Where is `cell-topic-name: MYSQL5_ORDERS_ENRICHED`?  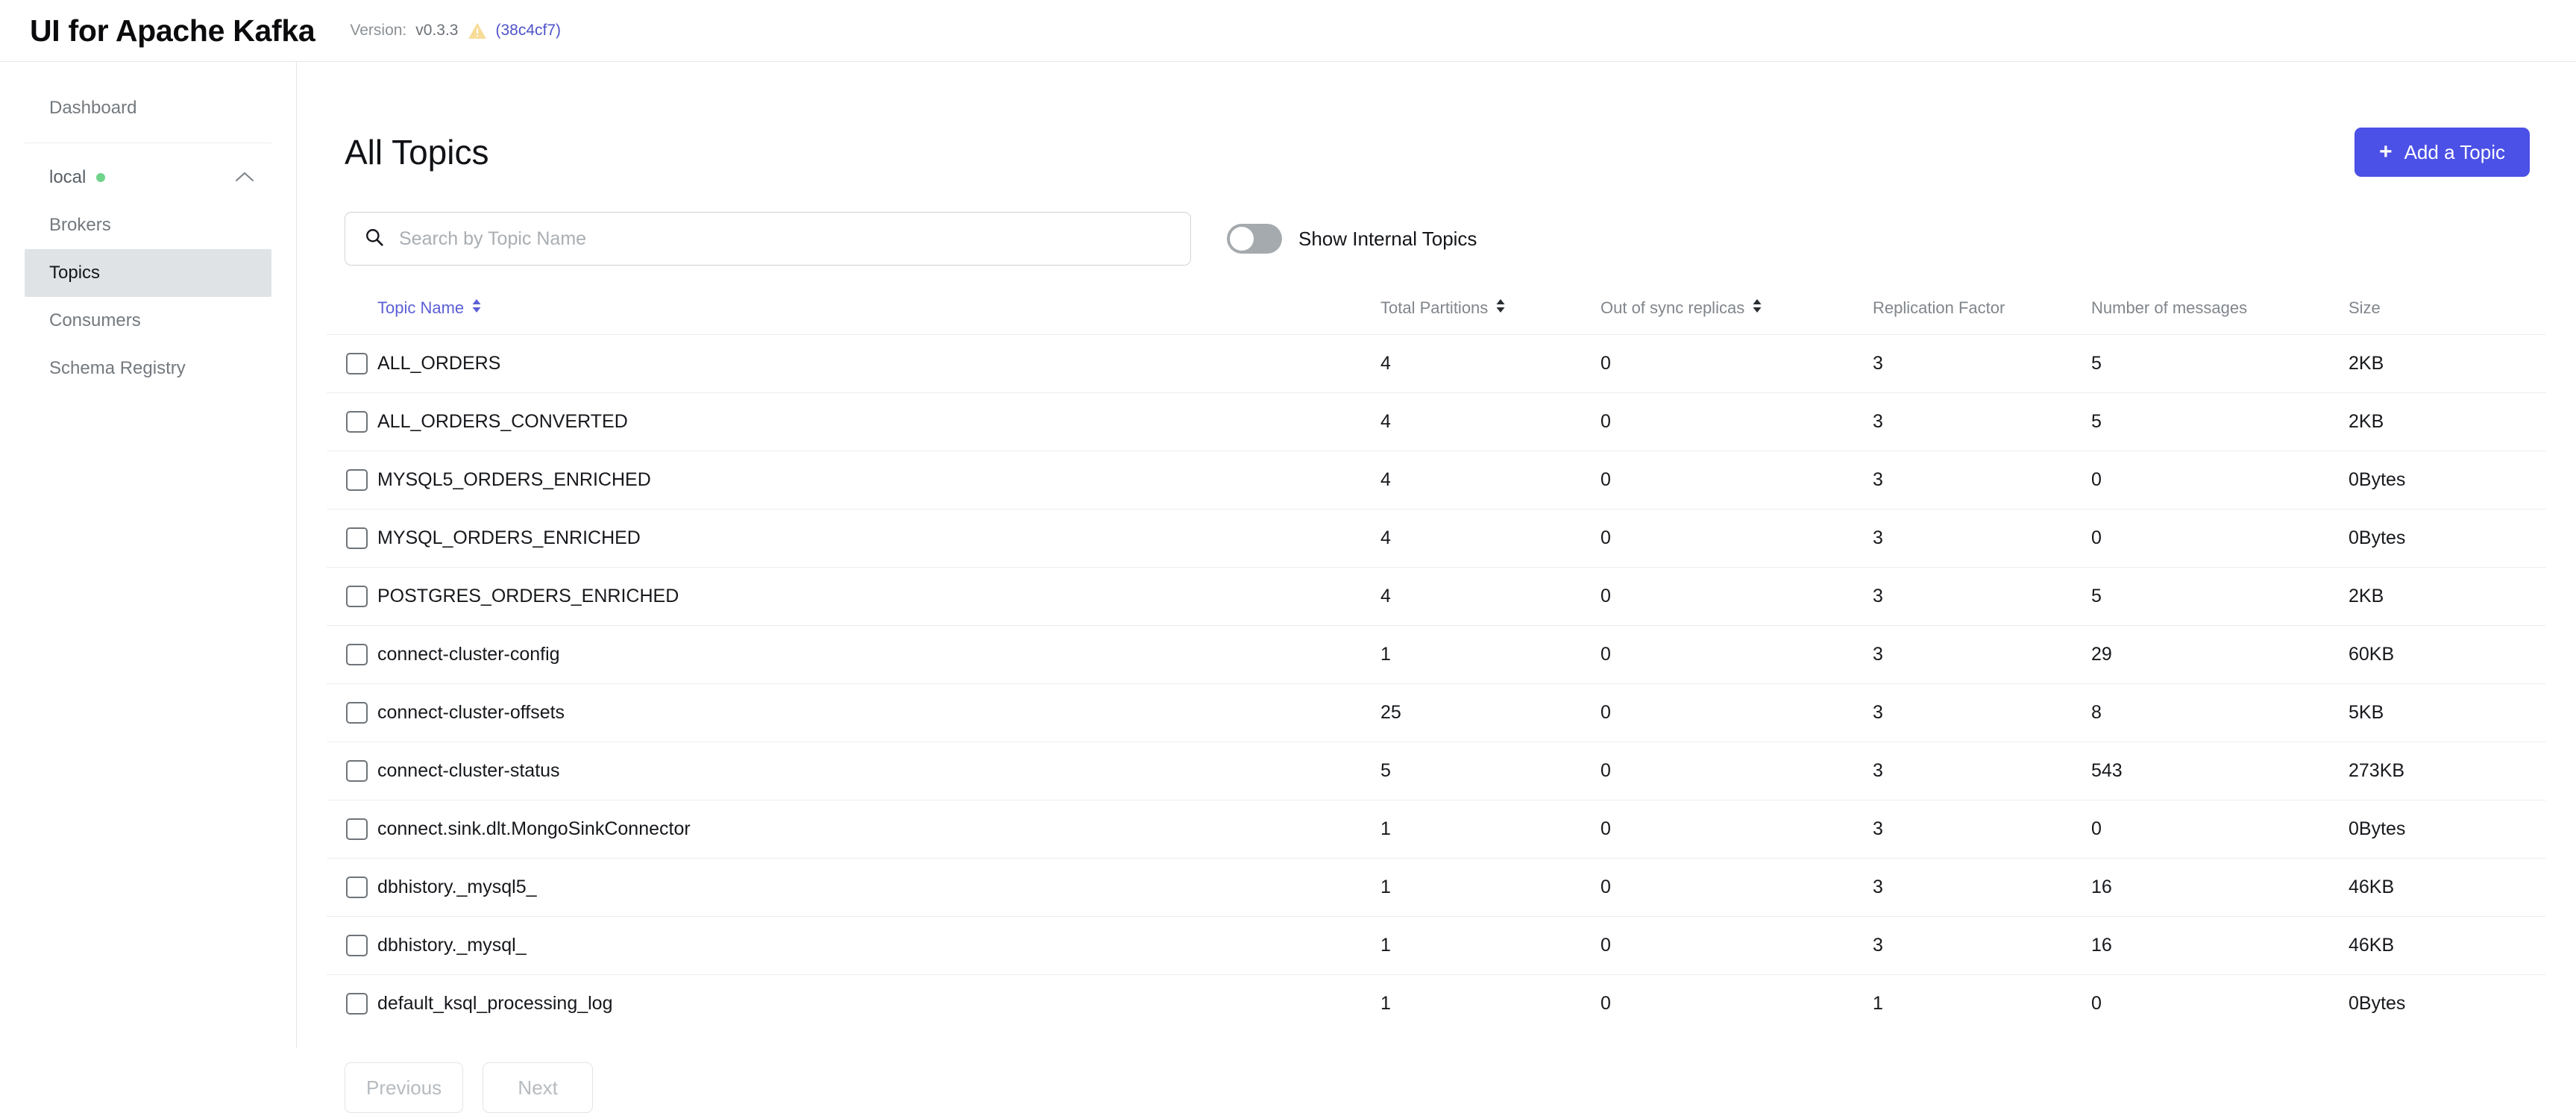
cell-topic-name: MYSQL5_ORDERS_ENRICHED is located at coordinates (514, 479).